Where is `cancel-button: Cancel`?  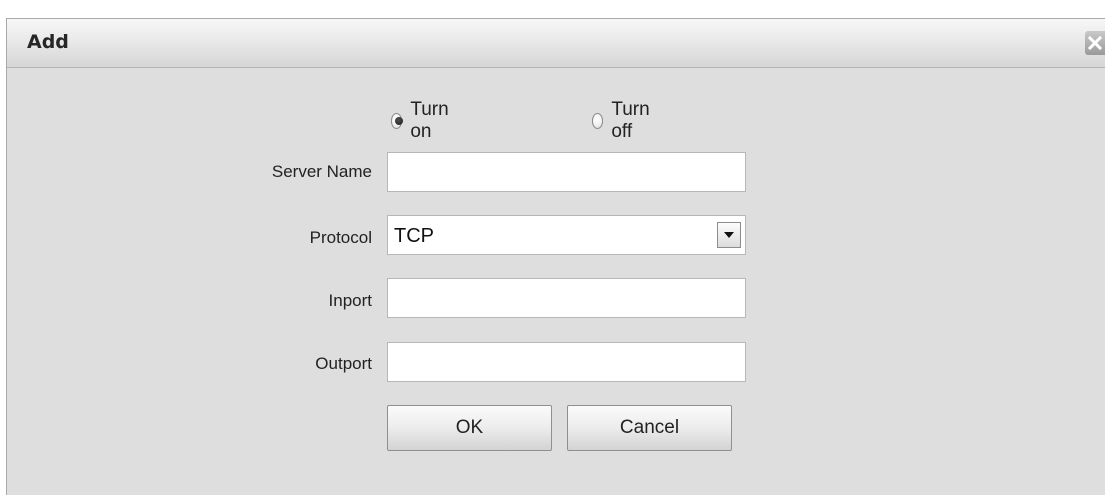 cancel-button: Cancel is located at coordinates (649, 428).